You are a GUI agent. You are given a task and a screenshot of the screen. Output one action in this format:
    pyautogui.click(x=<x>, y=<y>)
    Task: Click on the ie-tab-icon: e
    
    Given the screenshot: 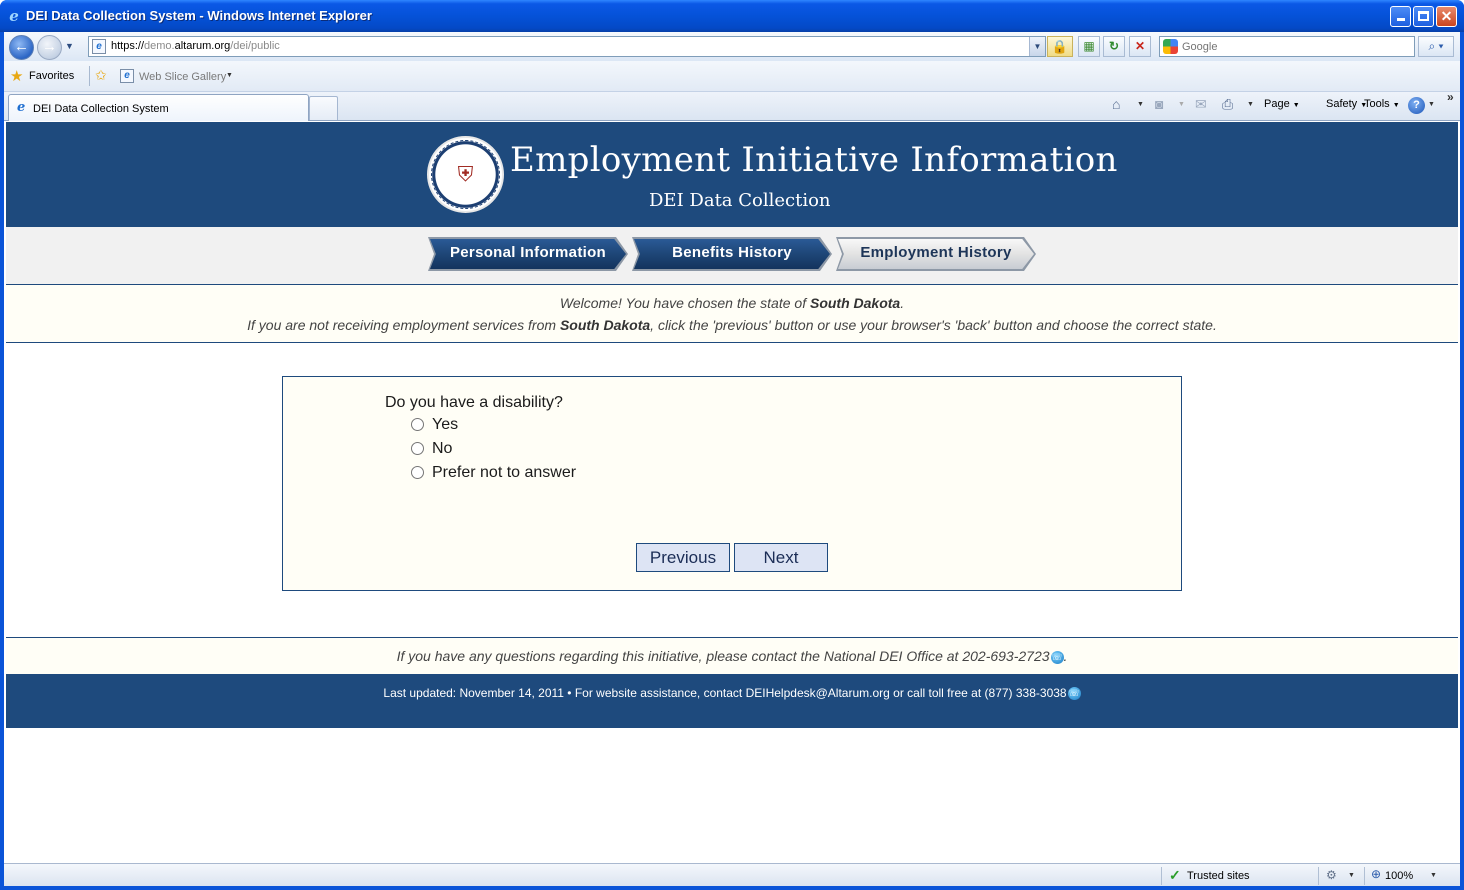 What is the action you would take?
    pyautogui.click(x=21, y=107)
    